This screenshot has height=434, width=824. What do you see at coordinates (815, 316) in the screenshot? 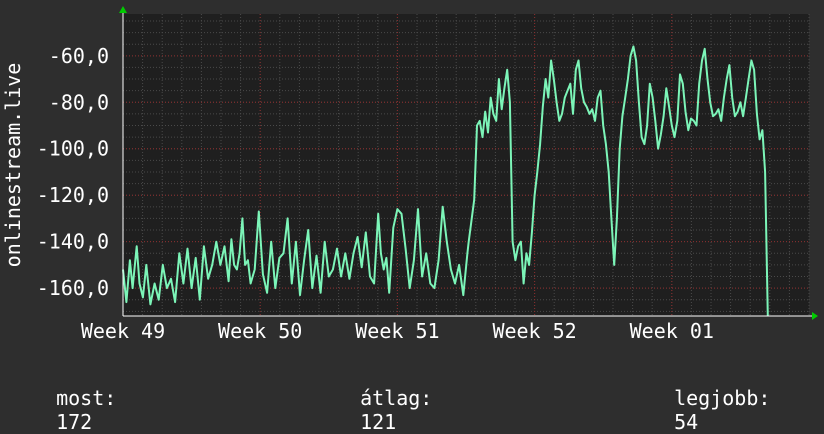
I see `x-axis-arrow` at bounding box center [815, 316].